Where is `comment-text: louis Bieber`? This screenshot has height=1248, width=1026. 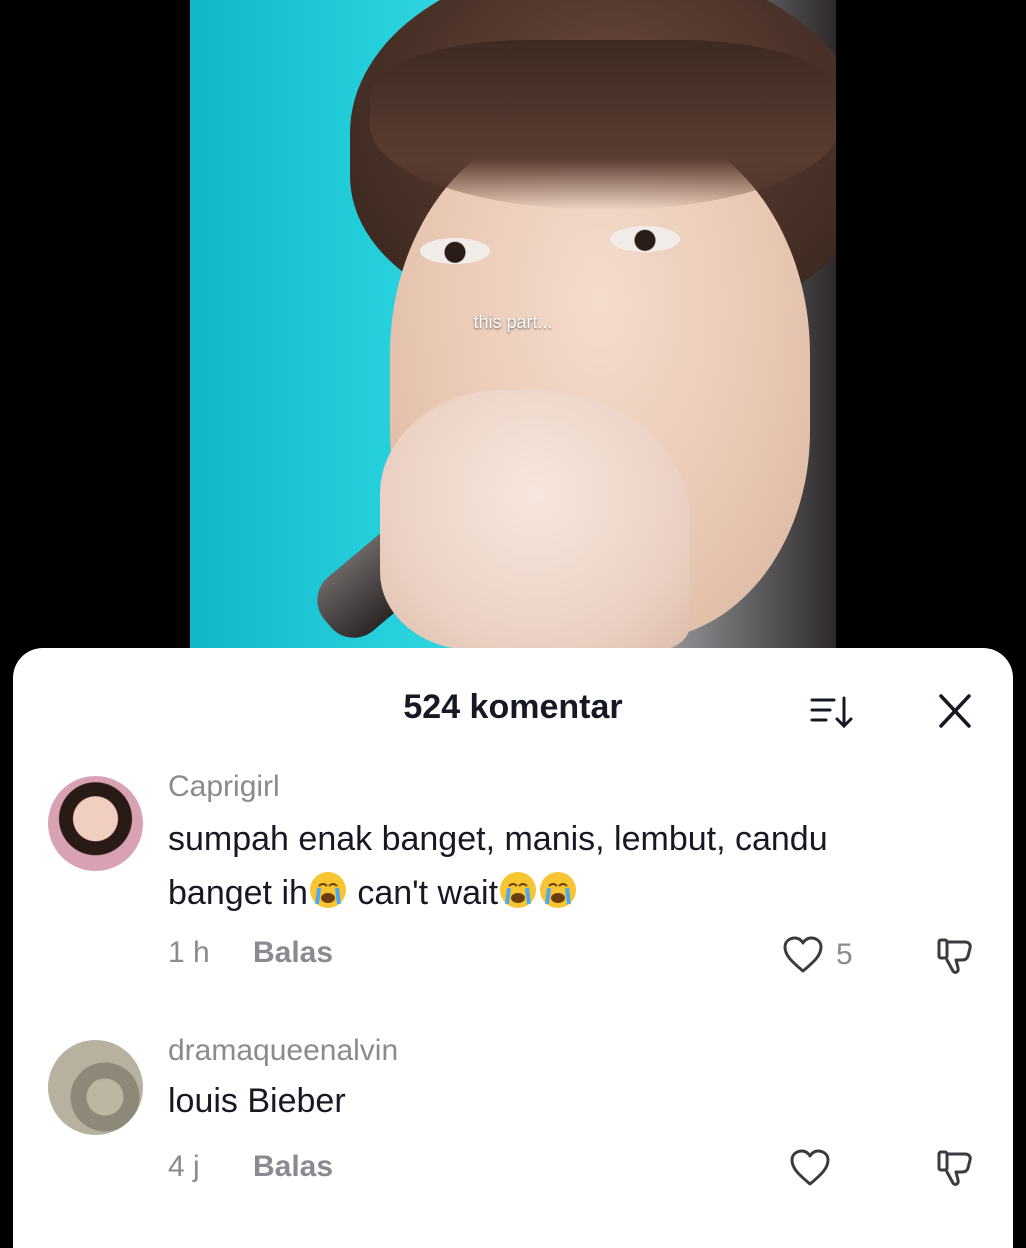 comment-text: louis Bieber is located at coordinates (257, 1101).